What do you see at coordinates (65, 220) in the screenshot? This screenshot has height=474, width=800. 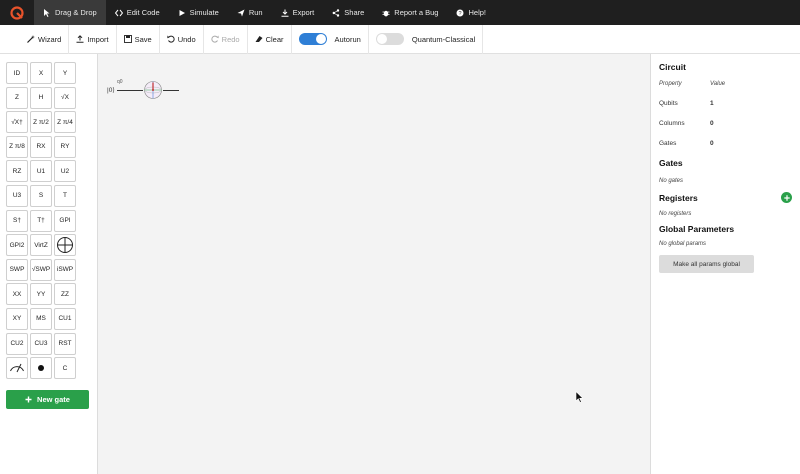 I see `gate-gpi: GPI` at bounding box center [65, 220].